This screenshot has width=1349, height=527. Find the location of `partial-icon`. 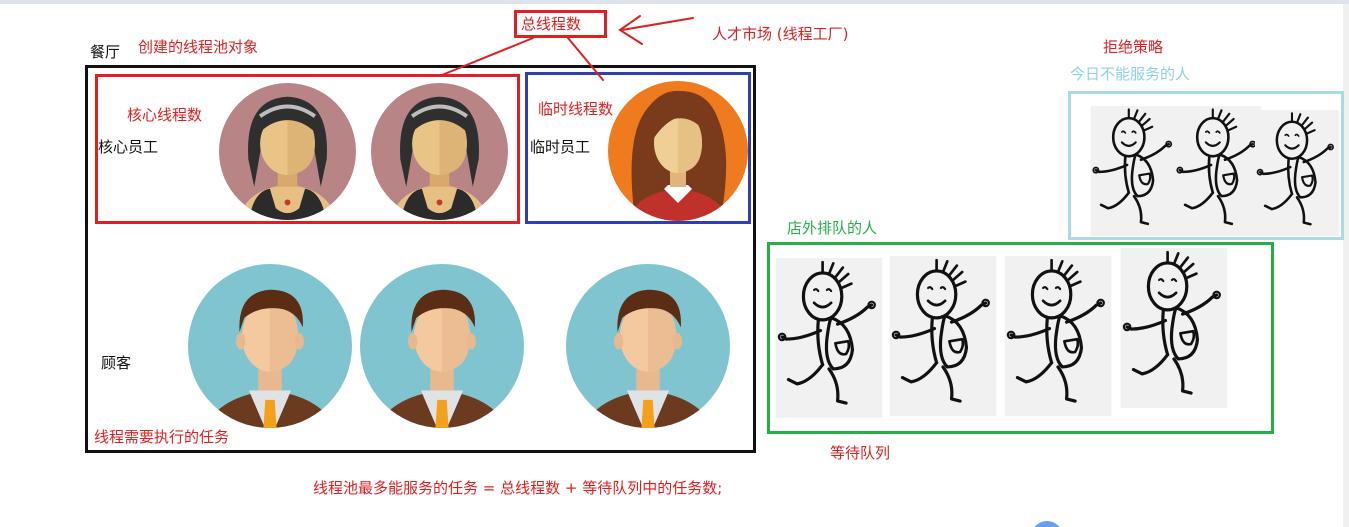

partial-icon is located at coordinates (1047, 524).